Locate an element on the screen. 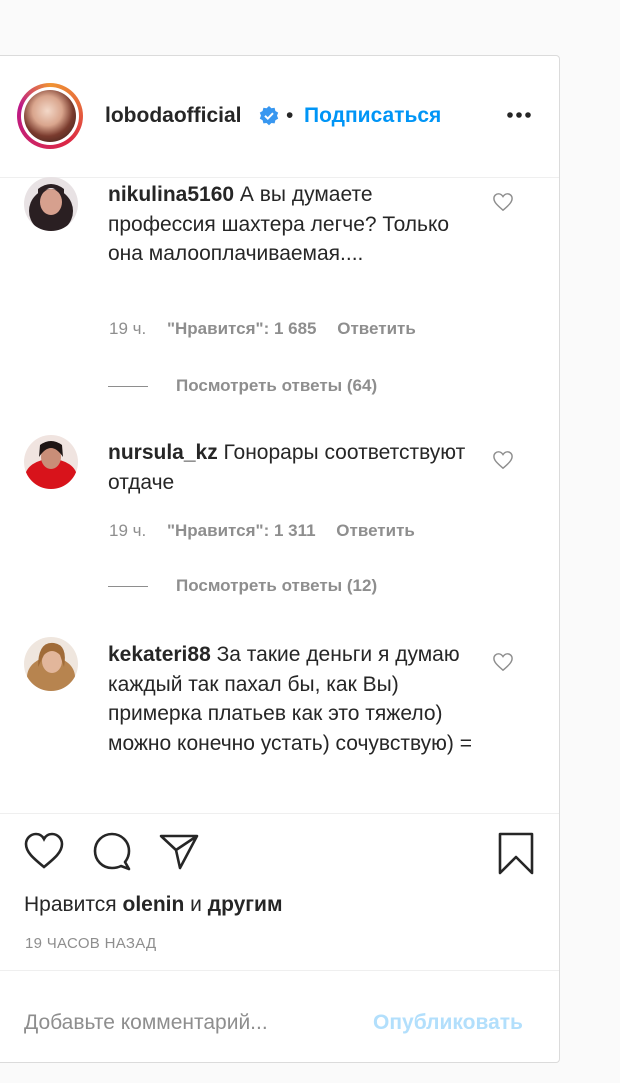 This screenshot has width=620, height=1083. add-comment-bar: Добавьте комментарий... Опубликовать is located at coordinates (279, 1017).